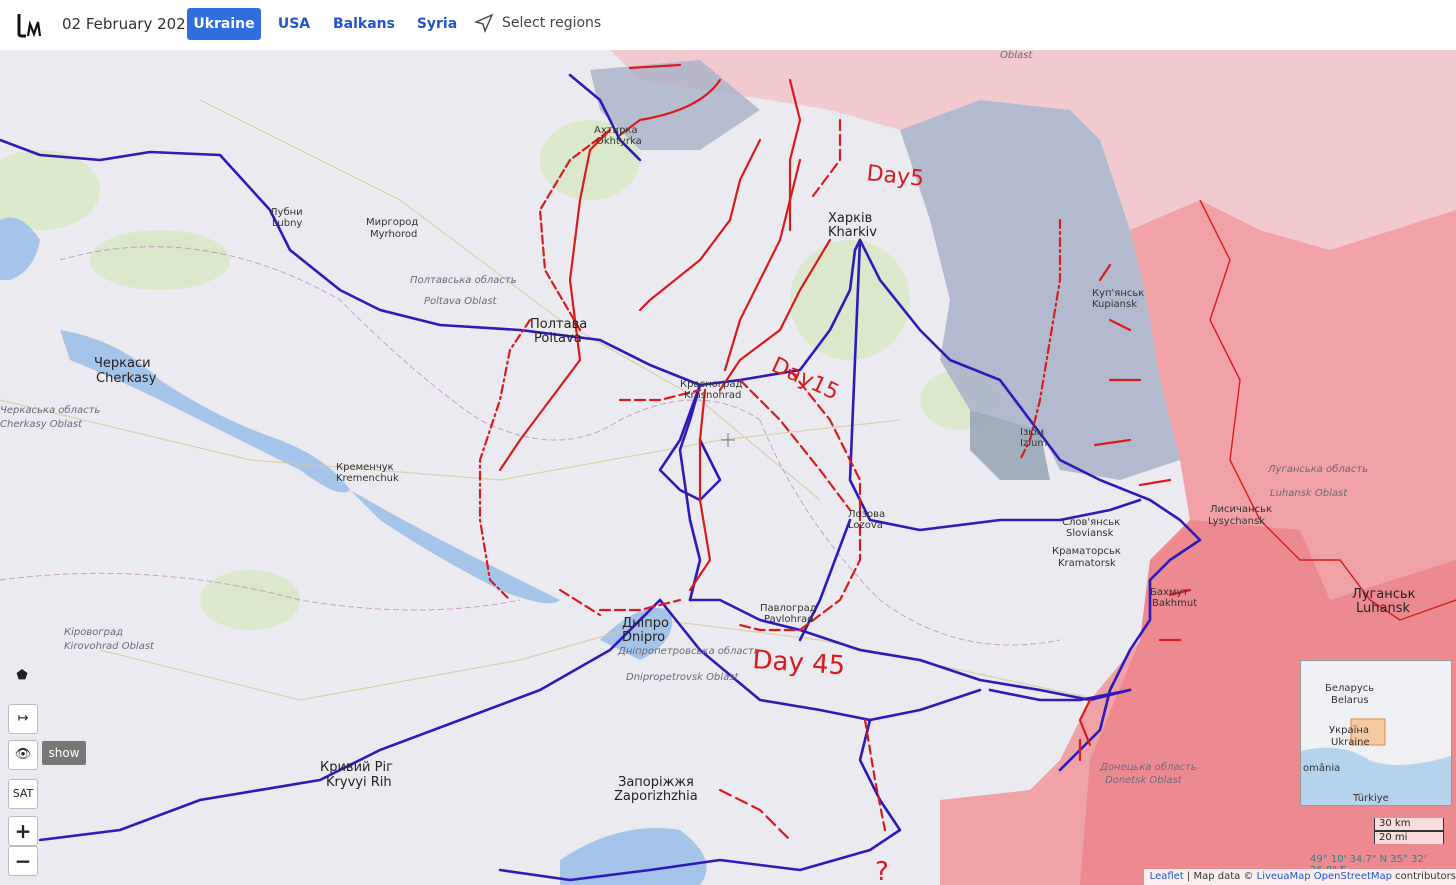 The width and height of the screenshot is (1456, 885). I want to click on city-label: Бахмут, so click(1169, 592).